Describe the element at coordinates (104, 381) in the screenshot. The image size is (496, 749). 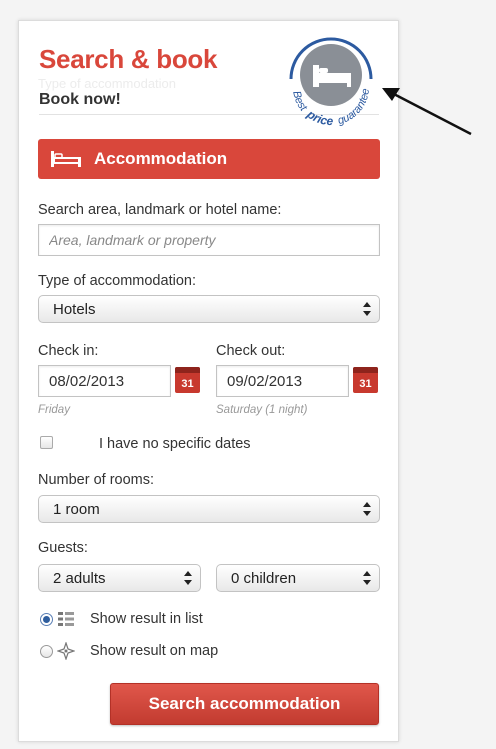
I see `check-in-input` at that location.